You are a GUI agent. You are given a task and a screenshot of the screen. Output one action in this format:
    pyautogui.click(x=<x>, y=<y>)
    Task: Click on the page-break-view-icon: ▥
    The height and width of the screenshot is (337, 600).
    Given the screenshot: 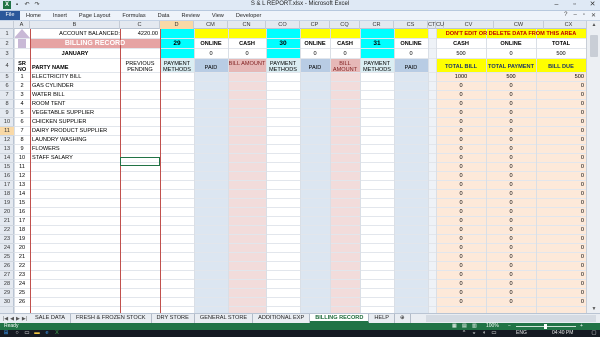 What is the action you would take?
    pyautogui.click(x=474, y=326)
    